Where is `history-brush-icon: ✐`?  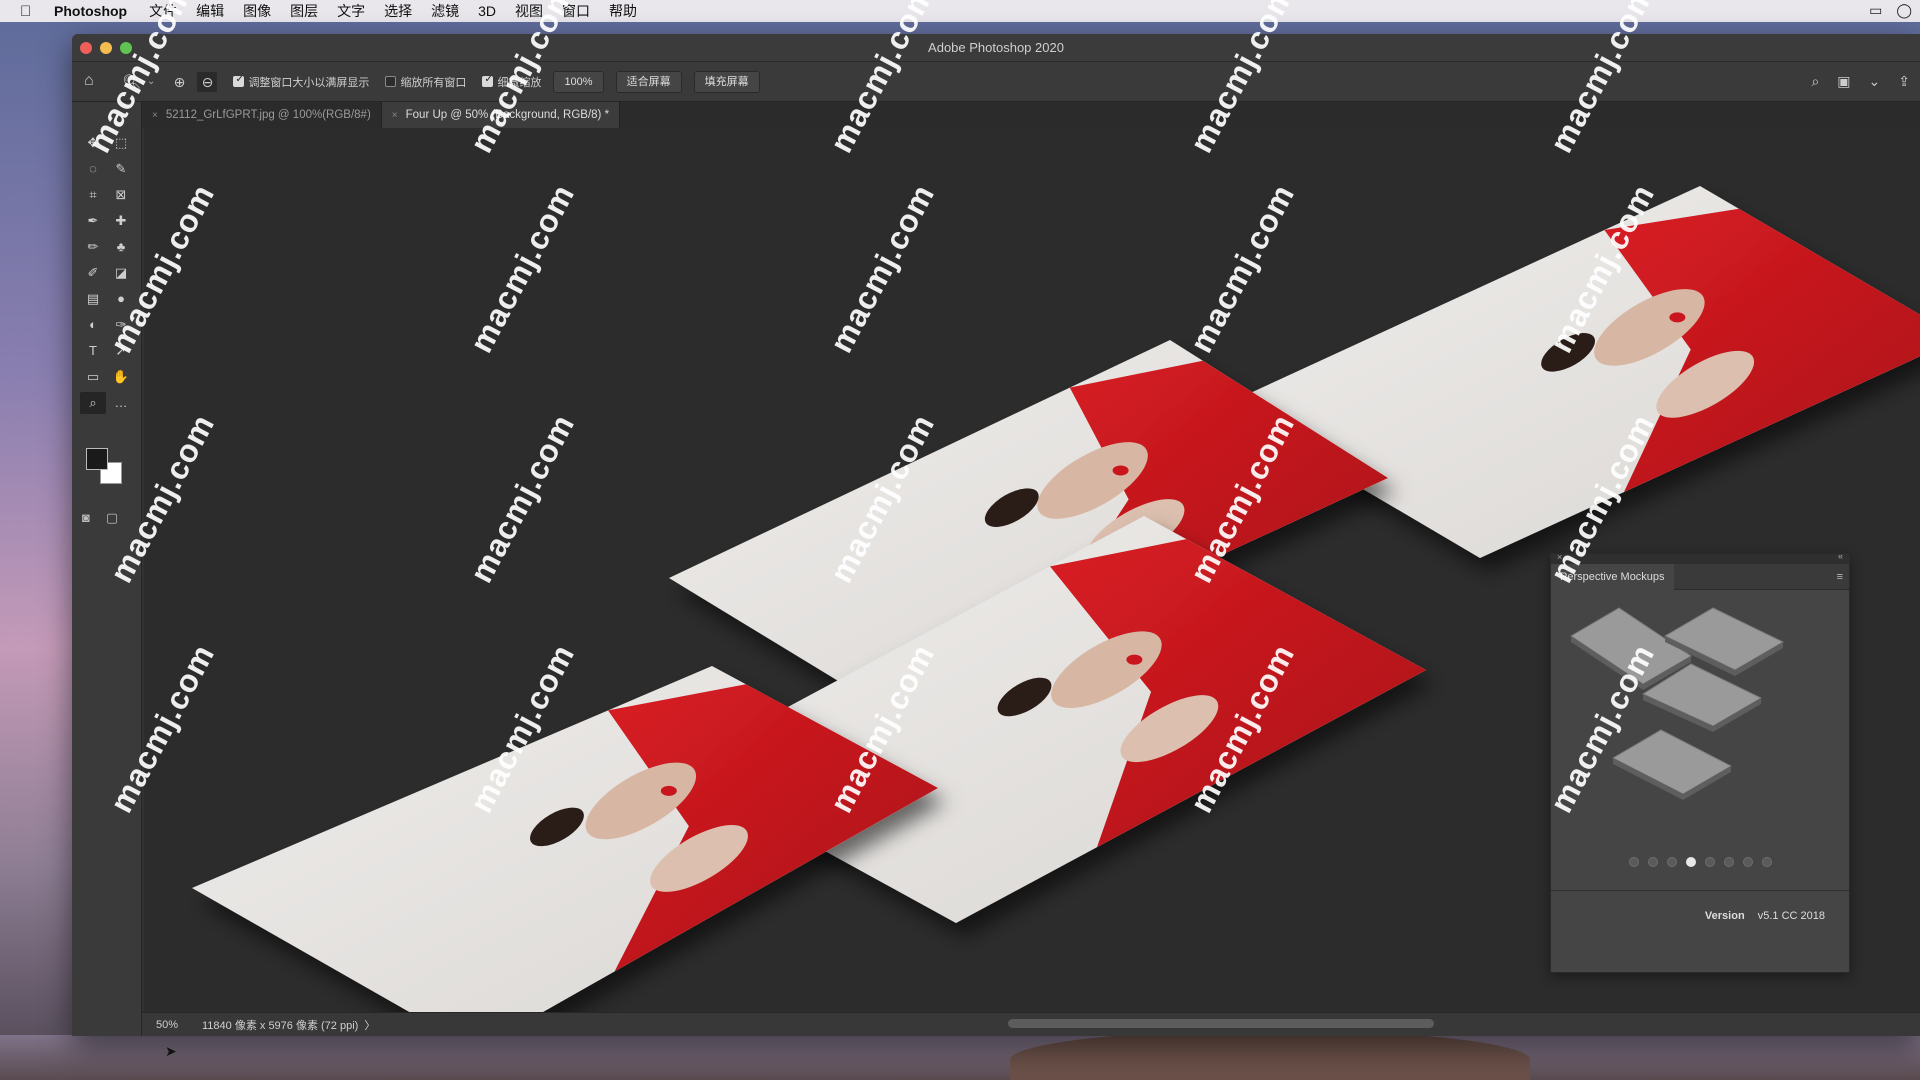 history-brush-icon: ✐ is located at coordinates (93, 273).